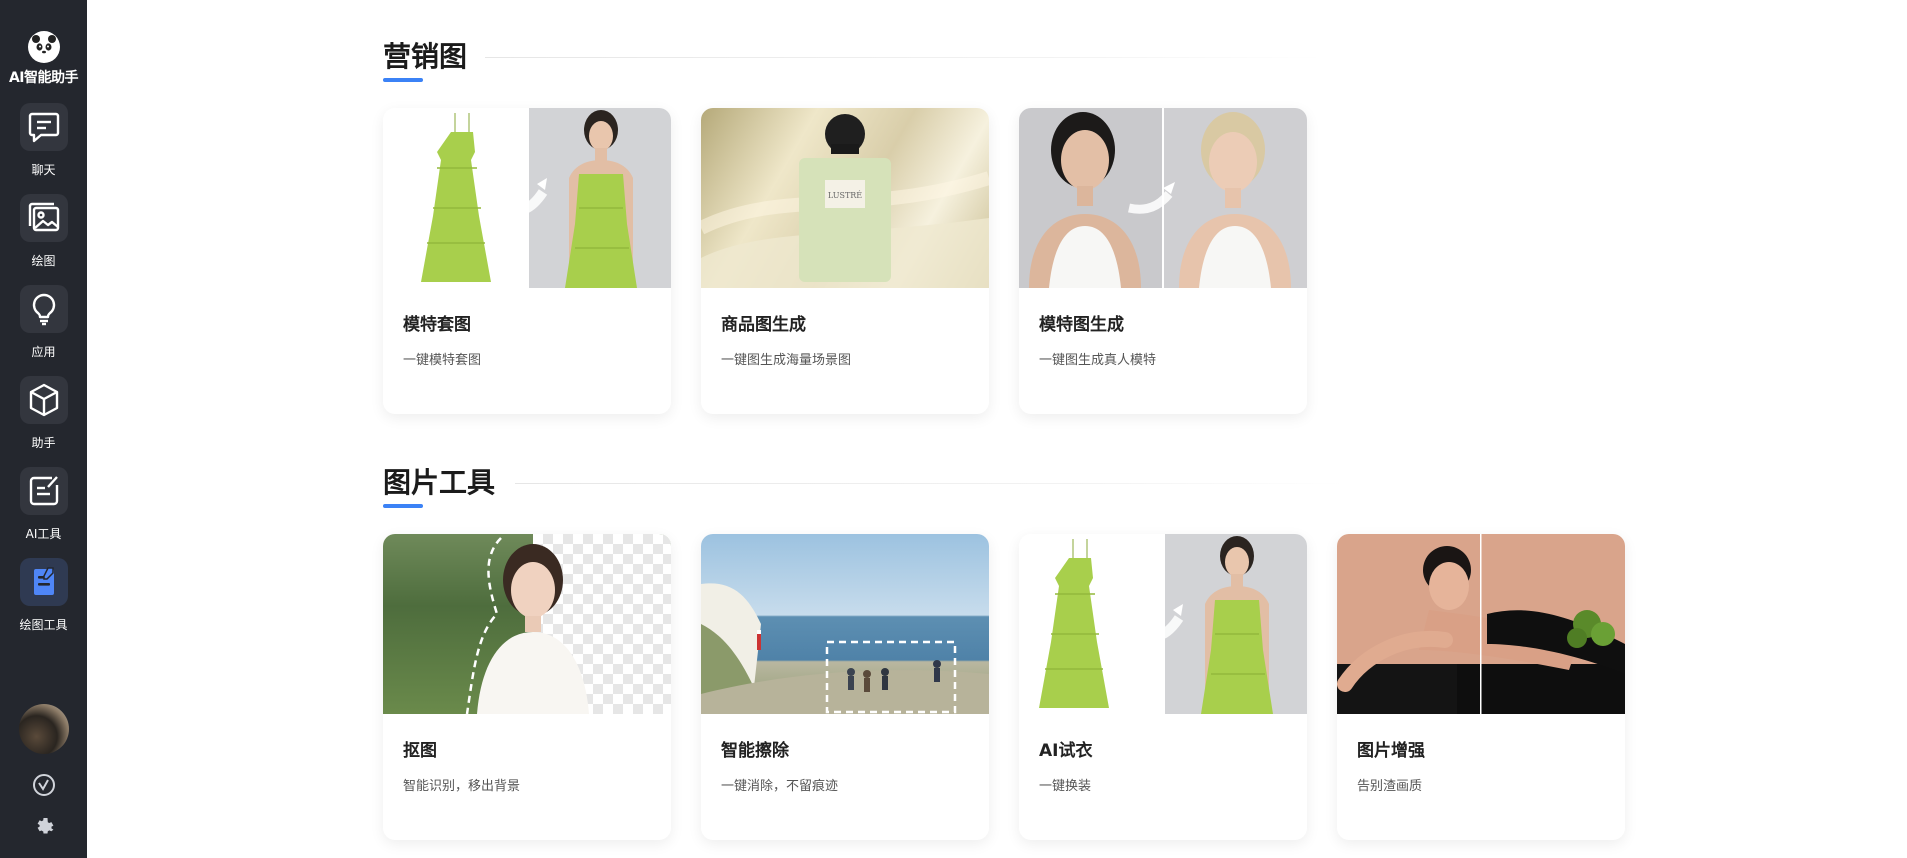 The width and height of the screenshot is (1907, 858). Describe the element at coordinates (1098, 360) in the screenshot. I see `card-description: 一键图生成真人模特` at that location.